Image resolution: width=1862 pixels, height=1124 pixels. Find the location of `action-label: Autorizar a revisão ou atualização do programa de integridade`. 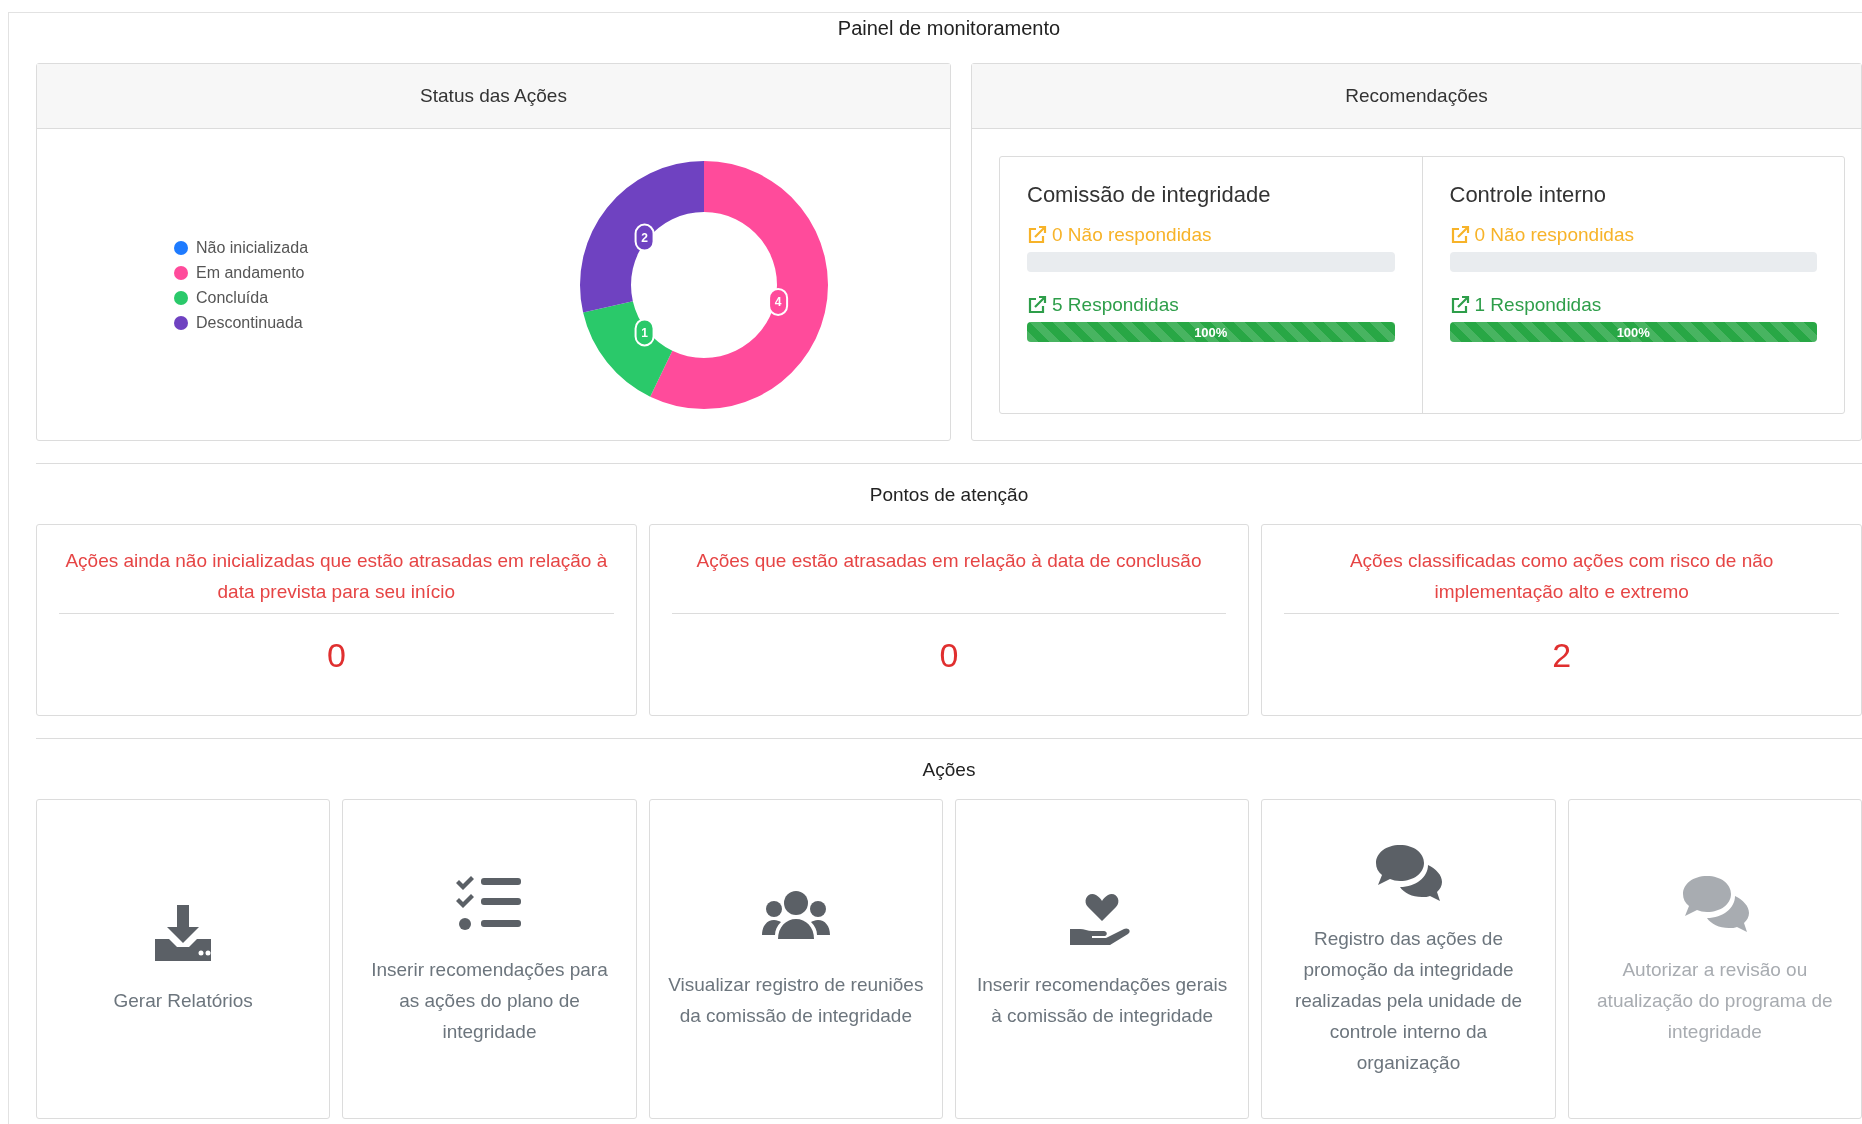

action-label: Autorizar a revisão ou atualização do programa de integridade is located at coordinates (1715, 1000).